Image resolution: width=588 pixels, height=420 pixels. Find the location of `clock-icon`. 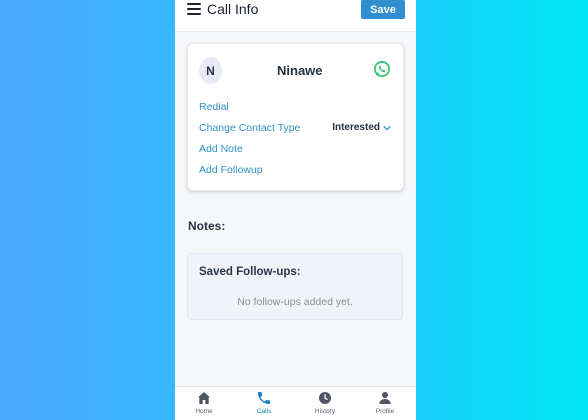

clock-icon is located at coordinates (325, 398).